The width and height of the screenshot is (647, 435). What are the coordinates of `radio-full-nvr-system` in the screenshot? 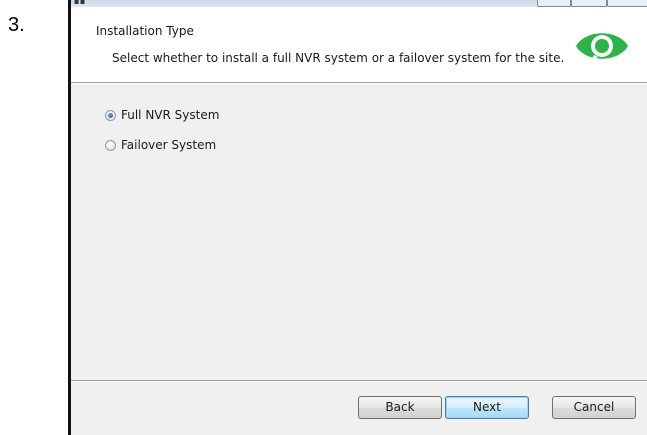 It's located at (110, 115).